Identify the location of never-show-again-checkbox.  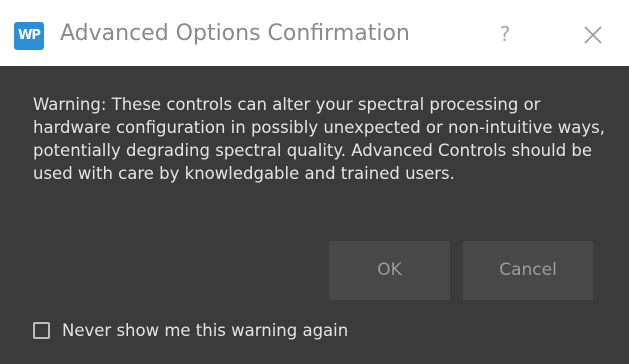
(41, 330).